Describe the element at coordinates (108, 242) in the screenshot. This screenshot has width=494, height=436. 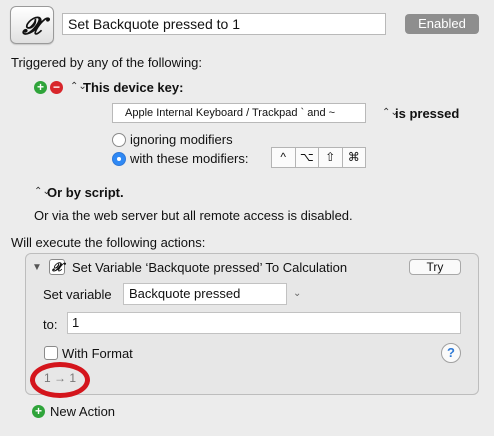
I see `actions-heading: Will execute the following actions:` at that location.